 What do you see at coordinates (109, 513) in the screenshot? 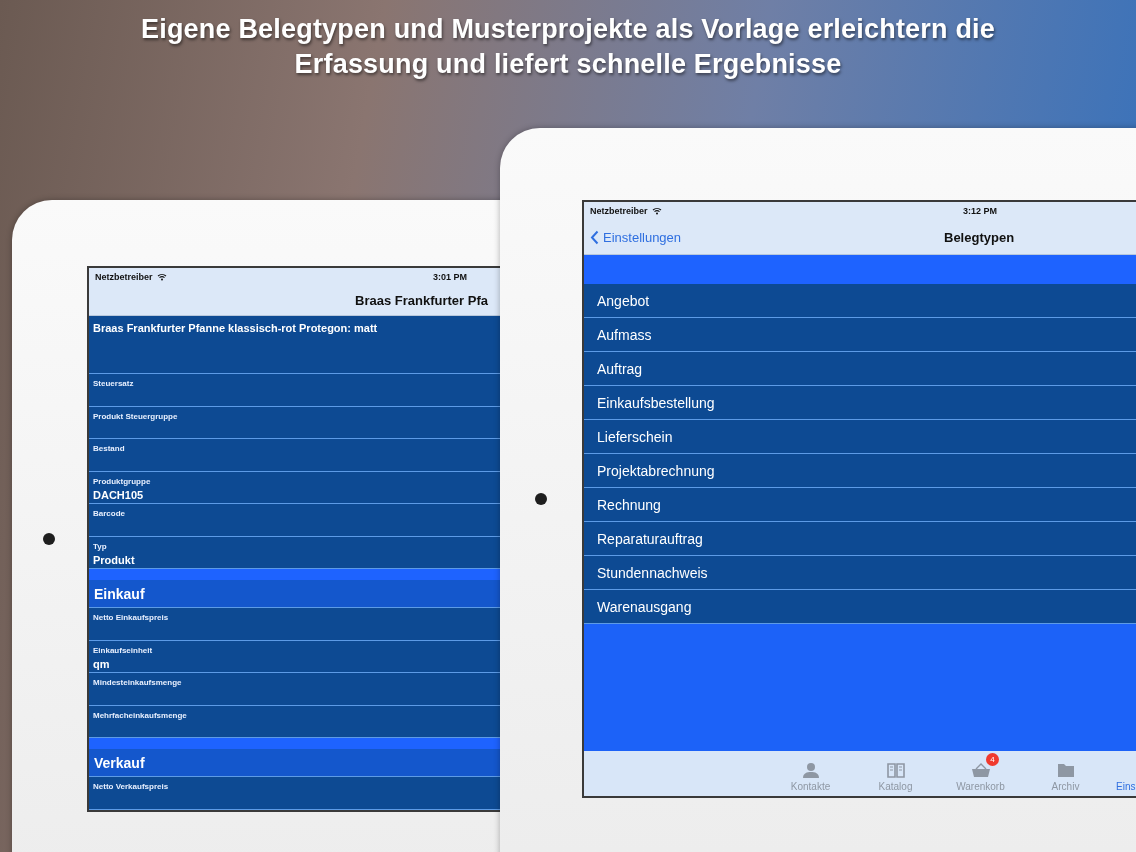
I see `field-label: Barcode` at bounding box center [109, 513].